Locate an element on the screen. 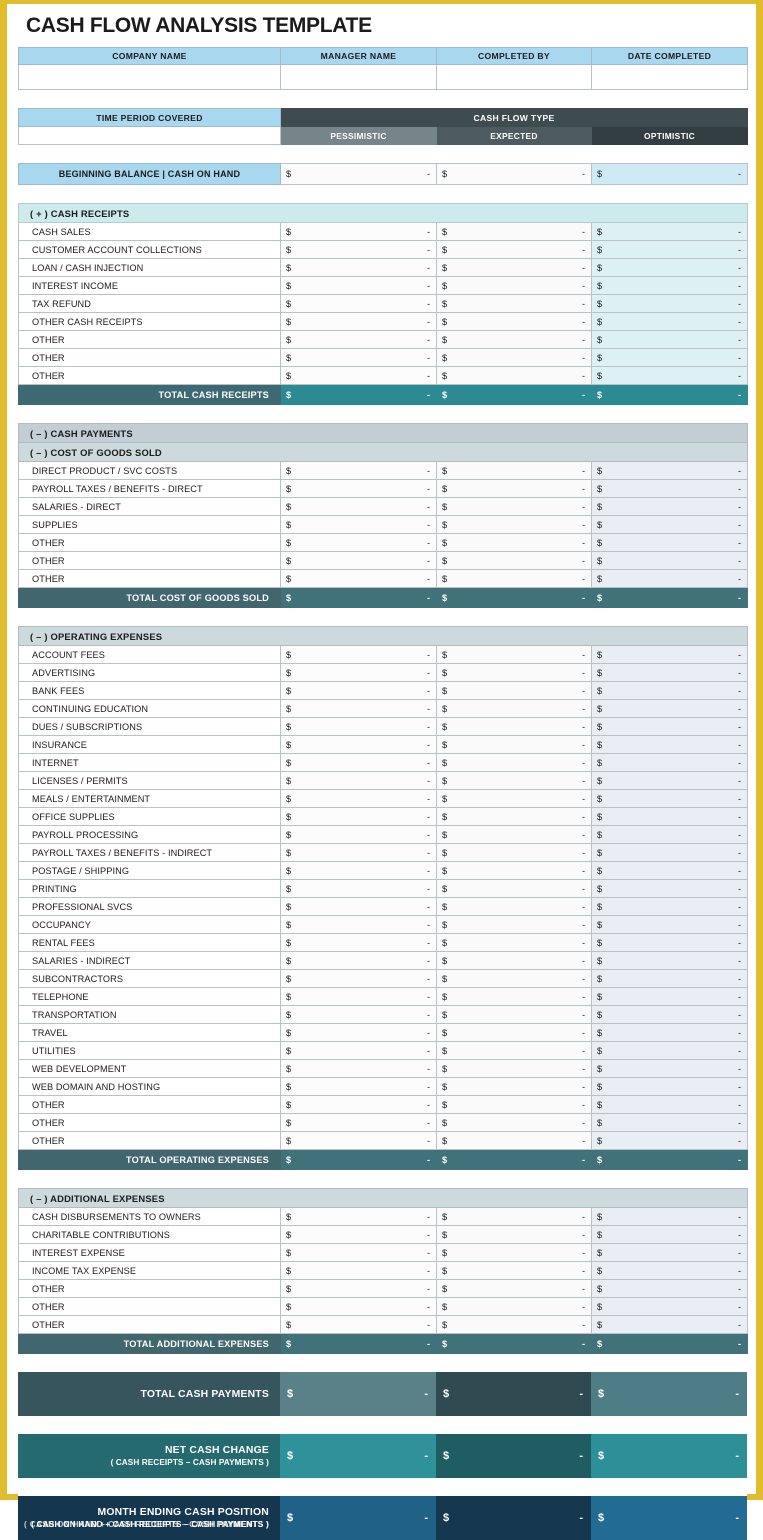 The width and height of the screenshot is (763, 1540). value-total-cash-payments-expected: $ - is located at coordinates (513, 1394).